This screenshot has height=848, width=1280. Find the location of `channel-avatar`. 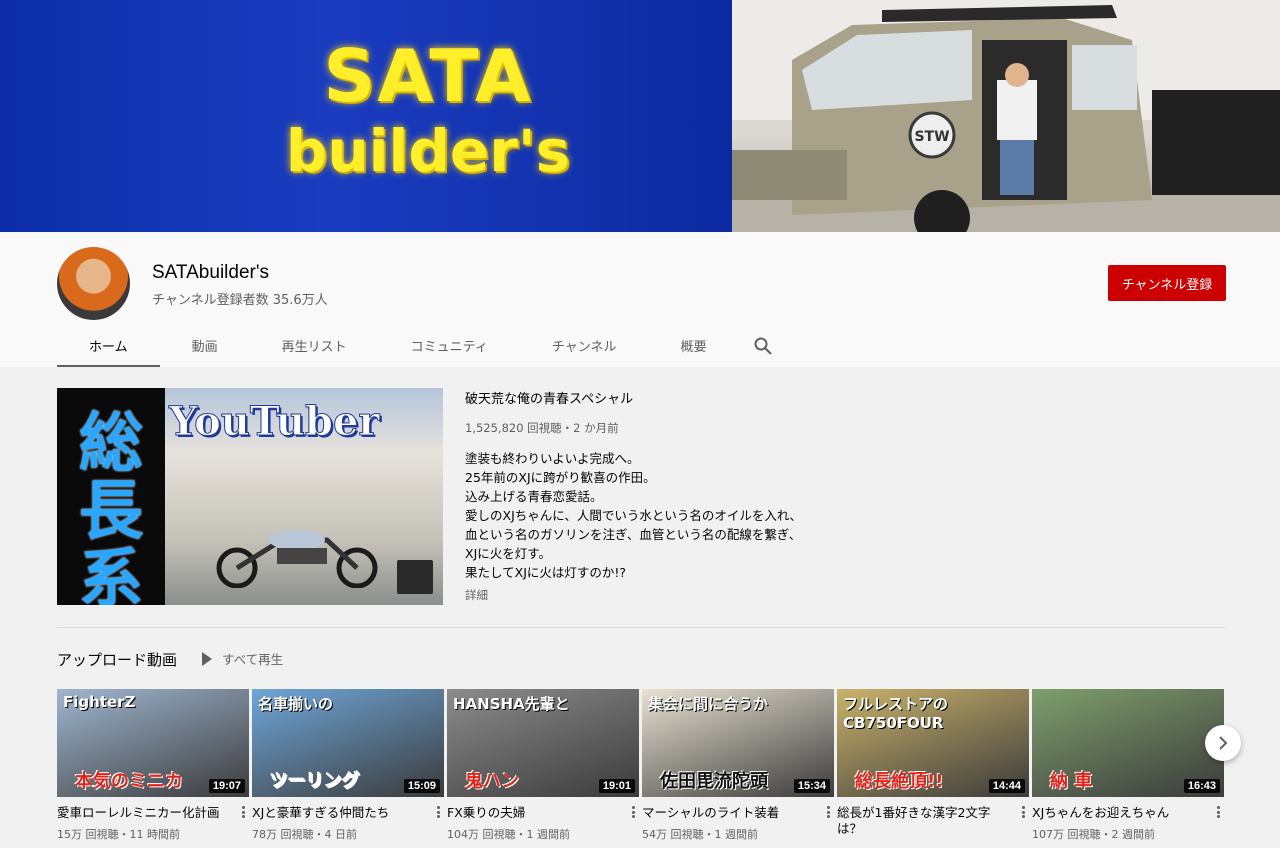

channel-avatar is located at coordinates (93, 283).